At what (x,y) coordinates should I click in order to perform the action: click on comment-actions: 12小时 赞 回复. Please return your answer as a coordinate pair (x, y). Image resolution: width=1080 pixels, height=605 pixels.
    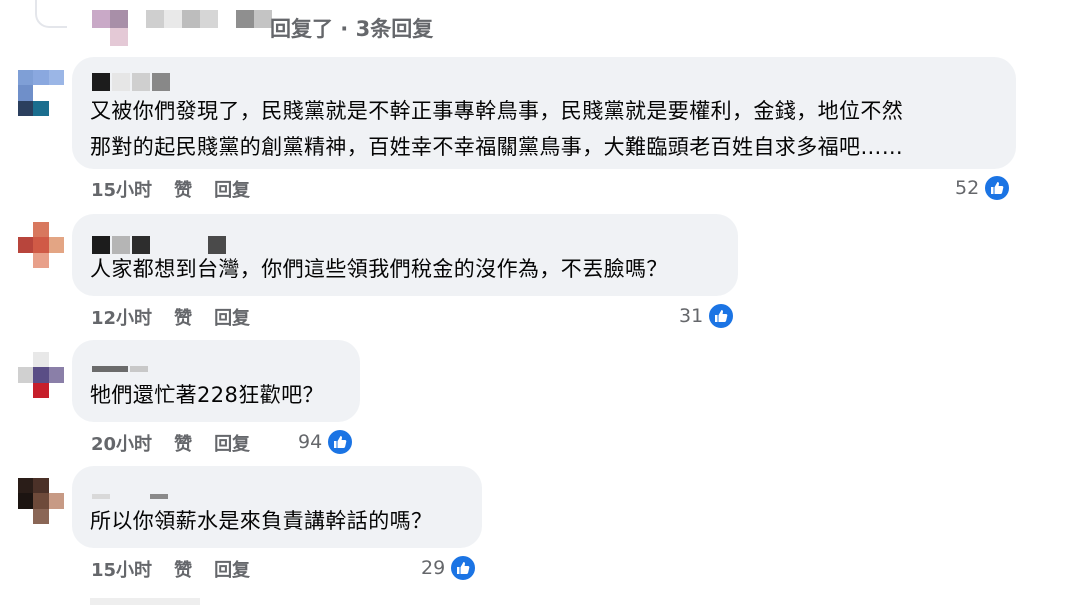
    Looking at the image, I should click on (170, 317).